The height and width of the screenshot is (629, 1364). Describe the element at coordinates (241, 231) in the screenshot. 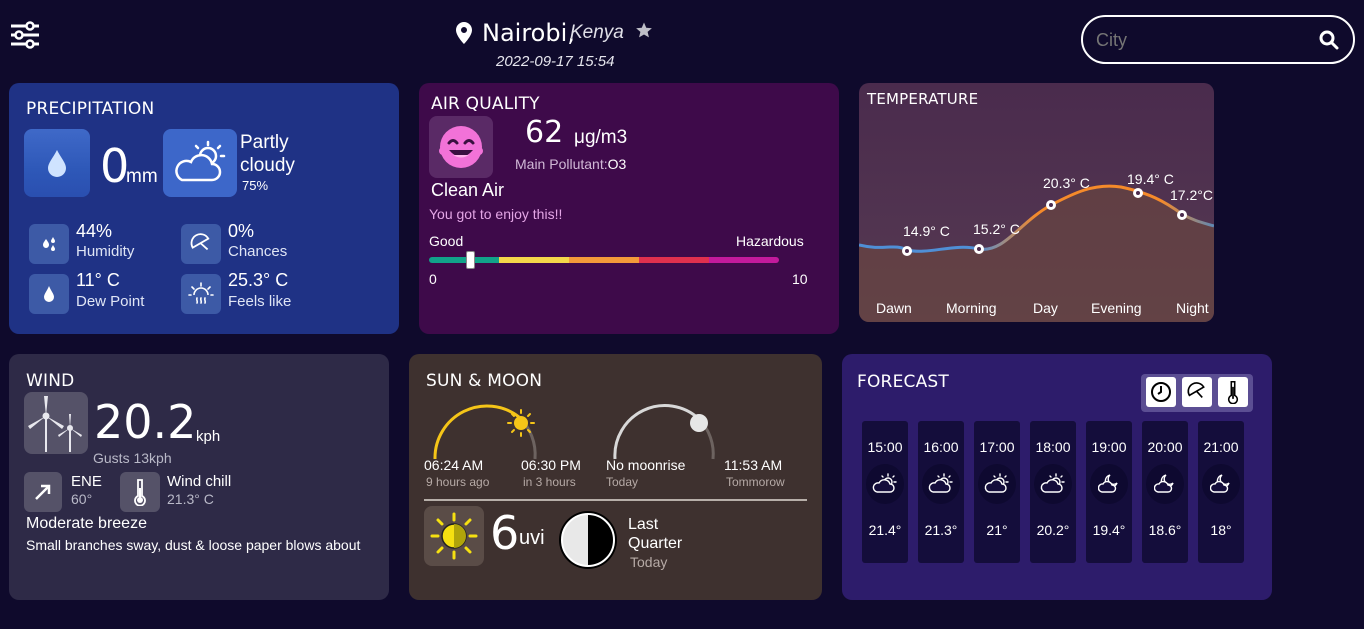

I see `chances-value: 0%` at that location.